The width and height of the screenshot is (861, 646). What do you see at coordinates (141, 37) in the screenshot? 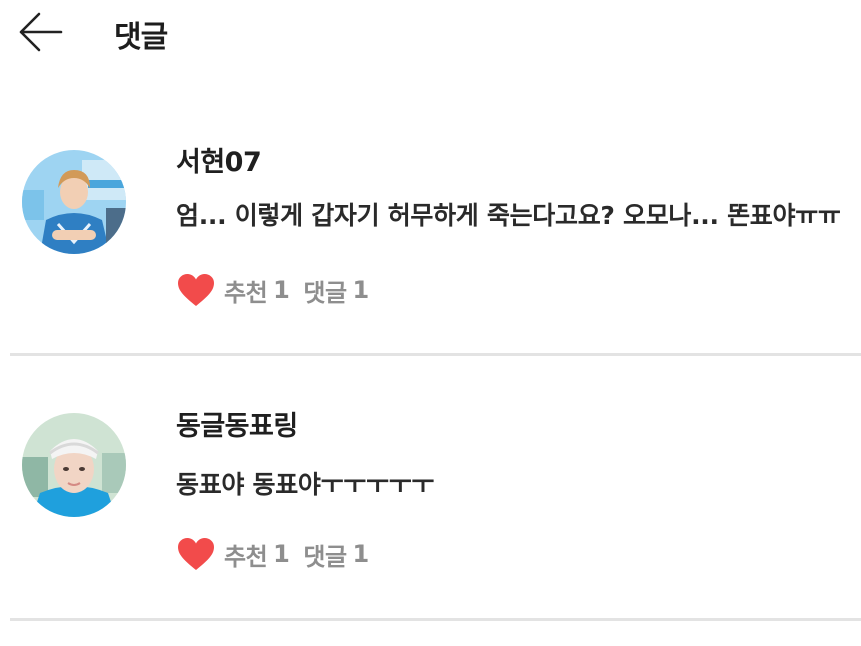
I see `page-title: 댓글` at bounding box center [141, 37].